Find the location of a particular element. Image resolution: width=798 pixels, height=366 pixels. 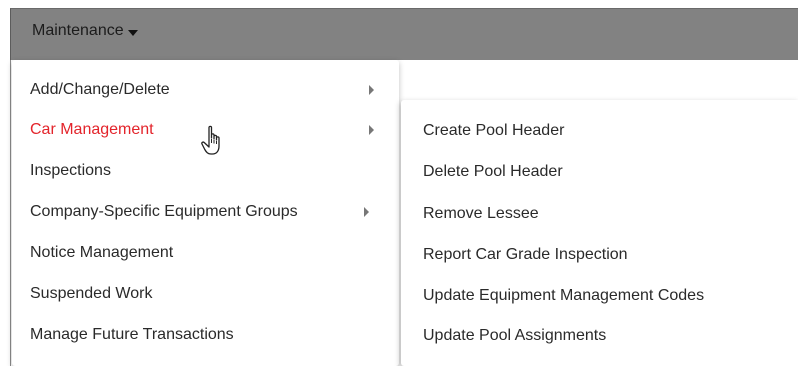

menu-item-suspended-work: Suspended Work is located at coordinates (205, 294).